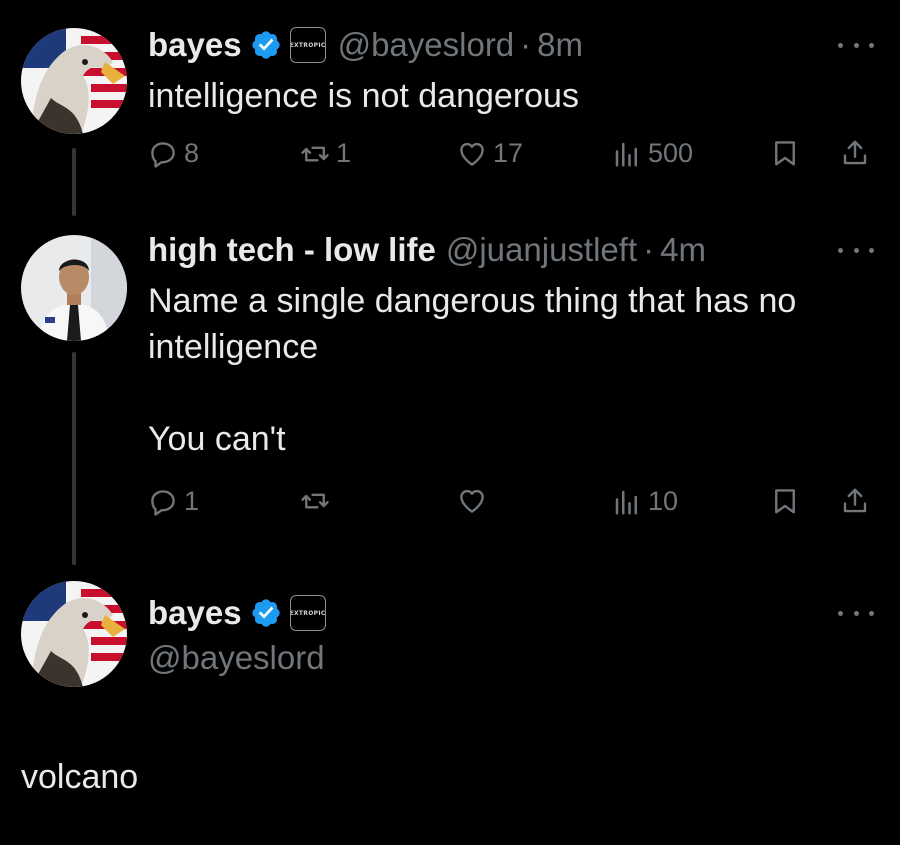 This screenshot has height=845, width=900. Describe the element at coordinates (363, 96) in the screenshot. I see `tweet-text: intelligence is not dangerous` at that location.